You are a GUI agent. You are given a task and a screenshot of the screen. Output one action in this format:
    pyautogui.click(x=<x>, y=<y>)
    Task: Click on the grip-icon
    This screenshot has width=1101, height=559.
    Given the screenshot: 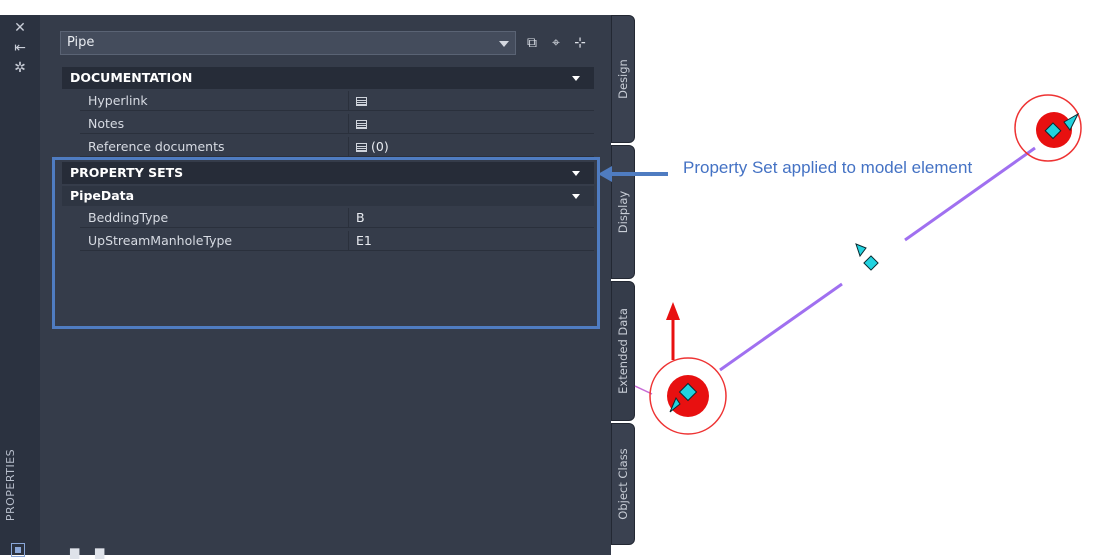 What is the action you would take?
    pyautogui.click(x=871, y=263)
    